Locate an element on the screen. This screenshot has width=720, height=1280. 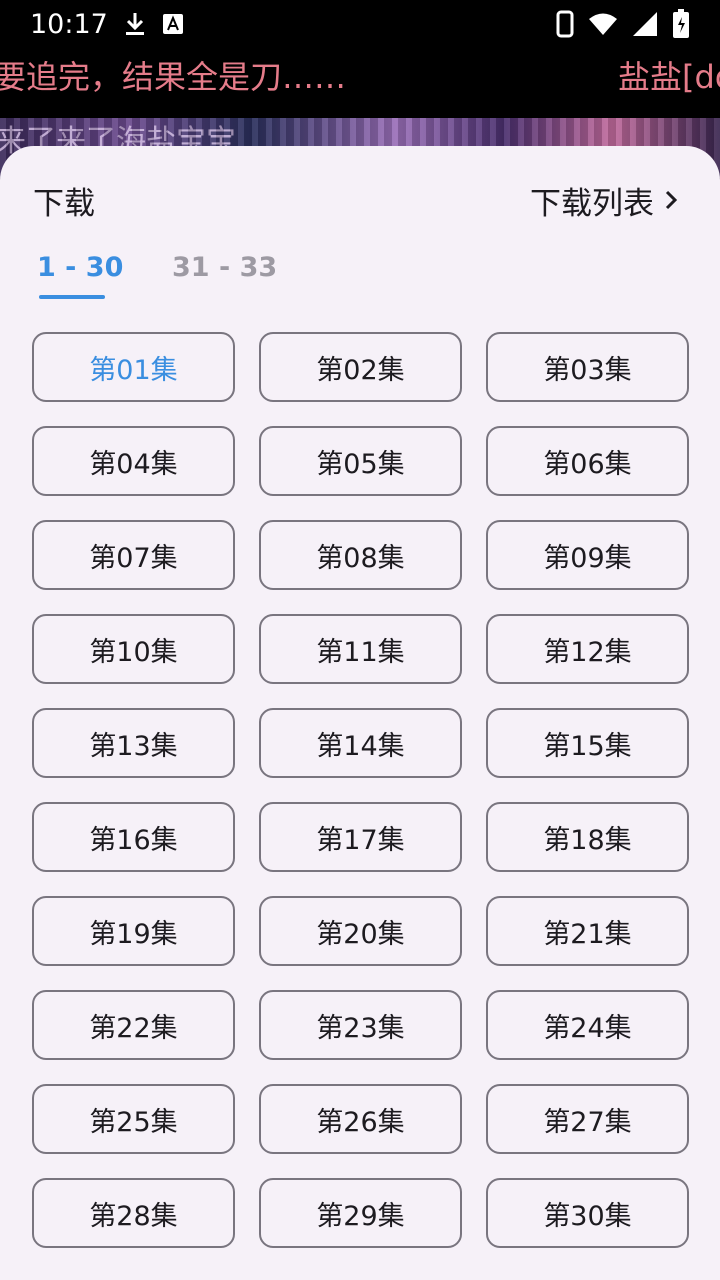
episode-button: 第10集 is located at coordinates (133, 649).